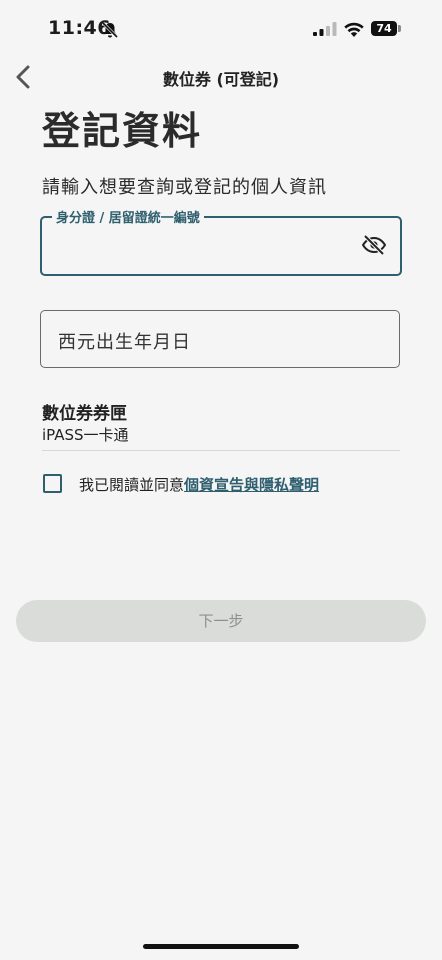 The height and width of the screenshot is (960, 442). I want to click on home-indicator, so click(221, 946).